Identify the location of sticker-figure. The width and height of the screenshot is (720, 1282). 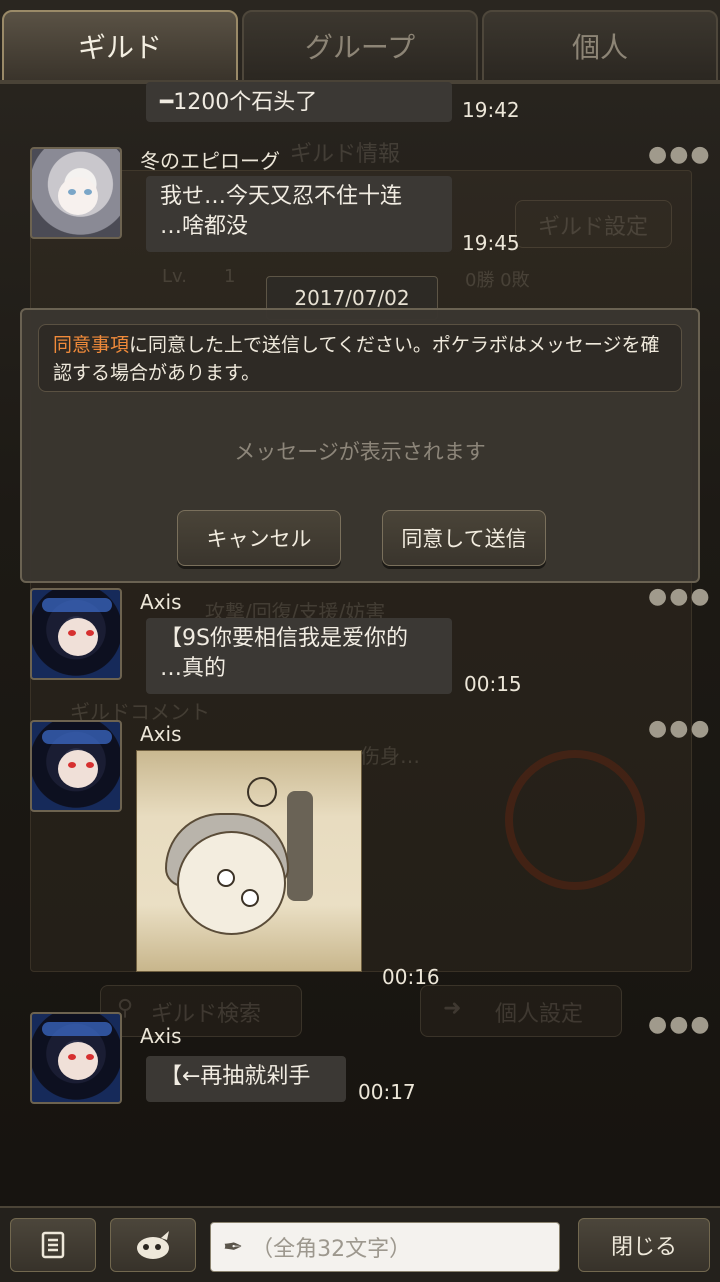
(300, 846).